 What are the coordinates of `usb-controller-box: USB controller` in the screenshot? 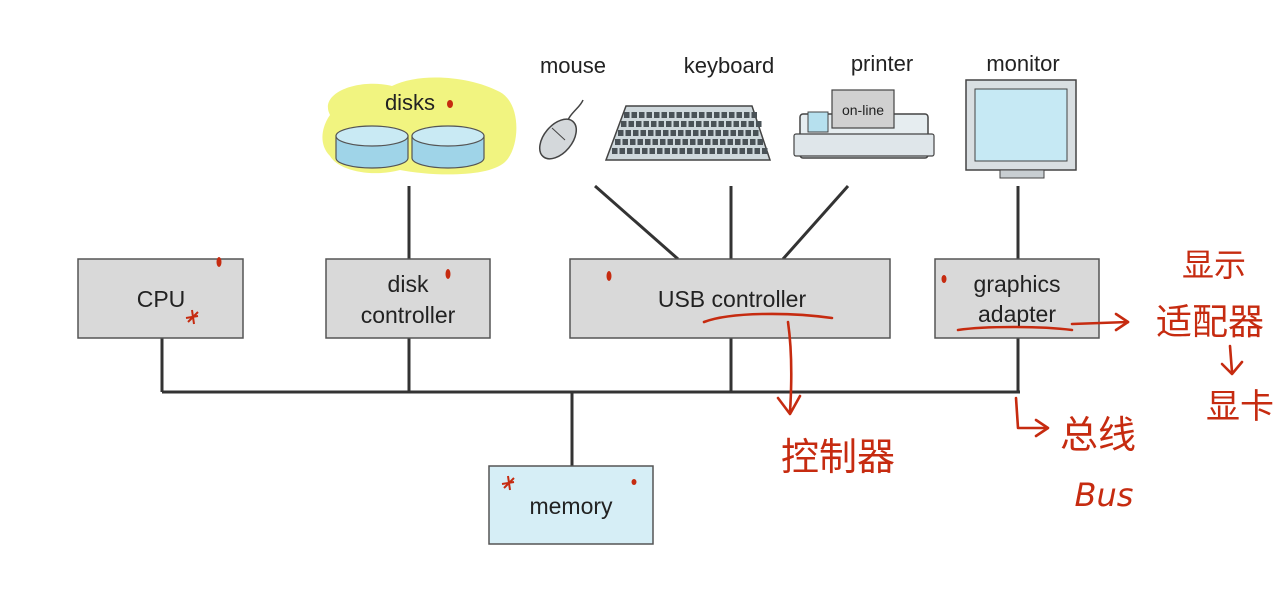 It's located at (730, 298).